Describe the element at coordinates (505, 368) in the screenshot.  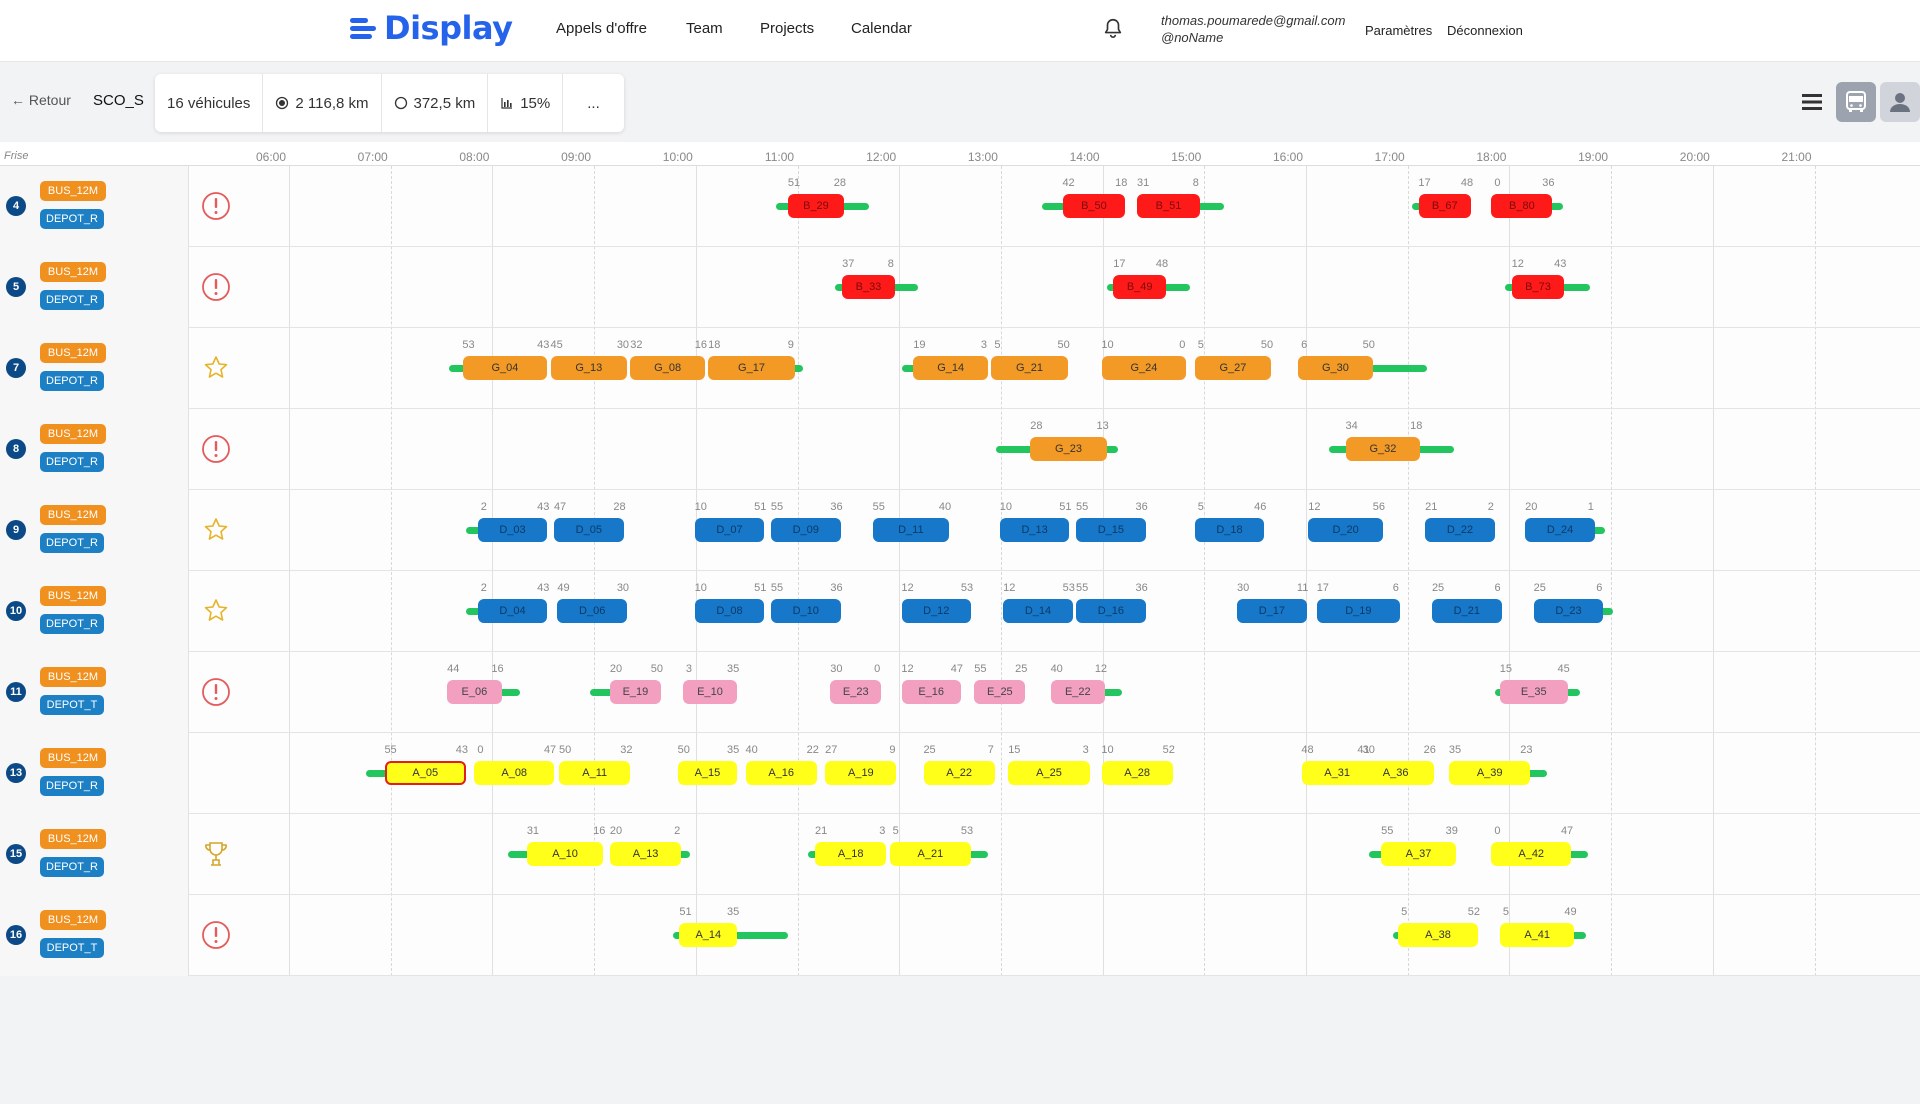
I see `trip-block: G_04` at that location.